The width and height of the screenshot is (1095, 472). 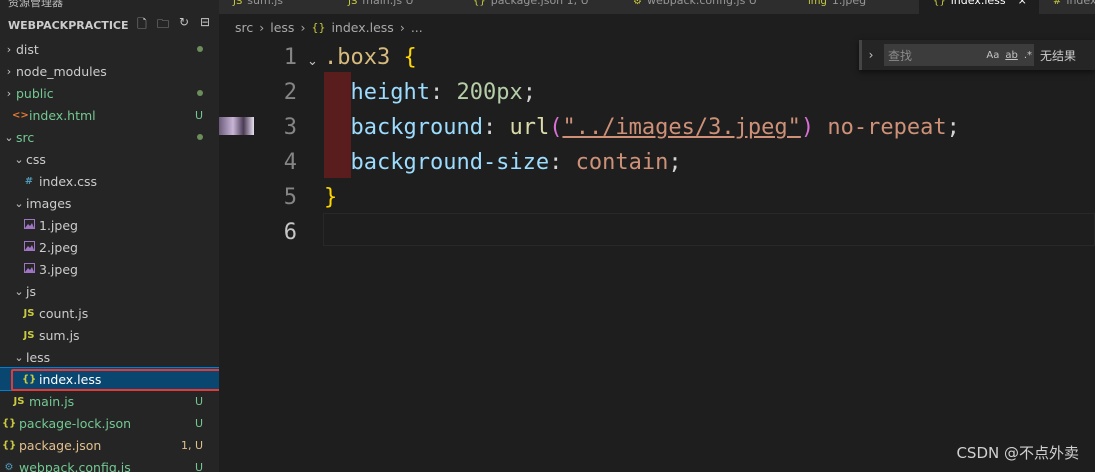 I want to click on image-file-icon, so click(x=29, y=225).